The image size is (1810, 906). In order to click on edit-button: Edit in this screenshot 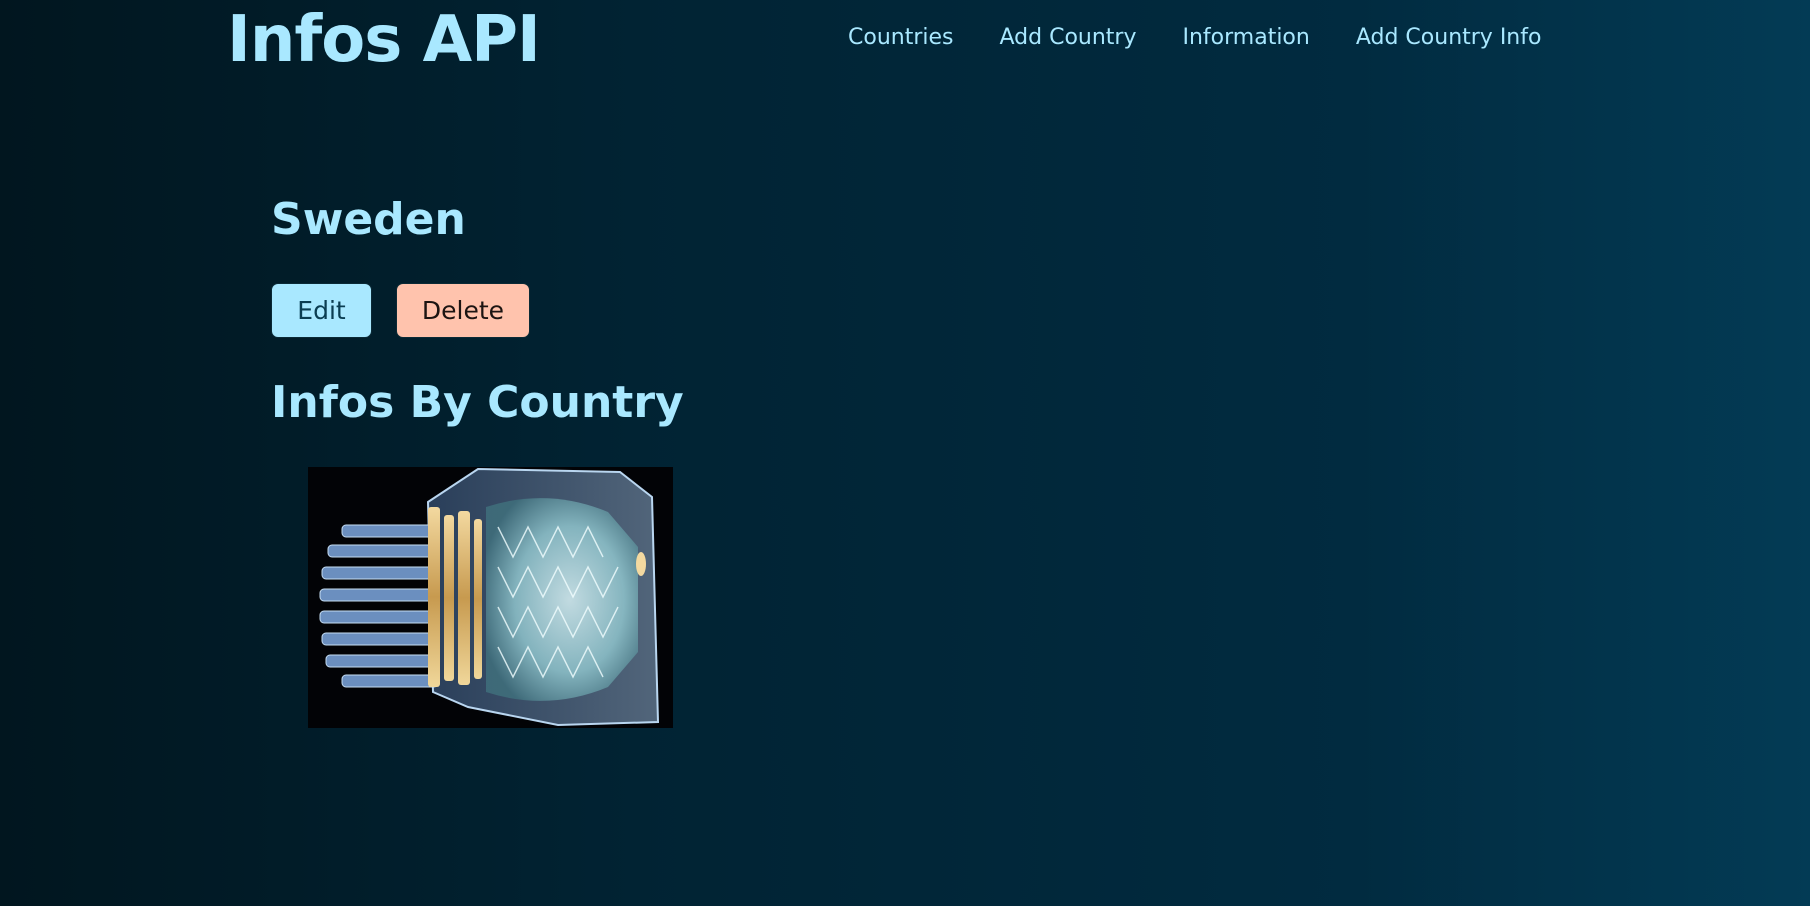, I will do `click(321, 310)`.